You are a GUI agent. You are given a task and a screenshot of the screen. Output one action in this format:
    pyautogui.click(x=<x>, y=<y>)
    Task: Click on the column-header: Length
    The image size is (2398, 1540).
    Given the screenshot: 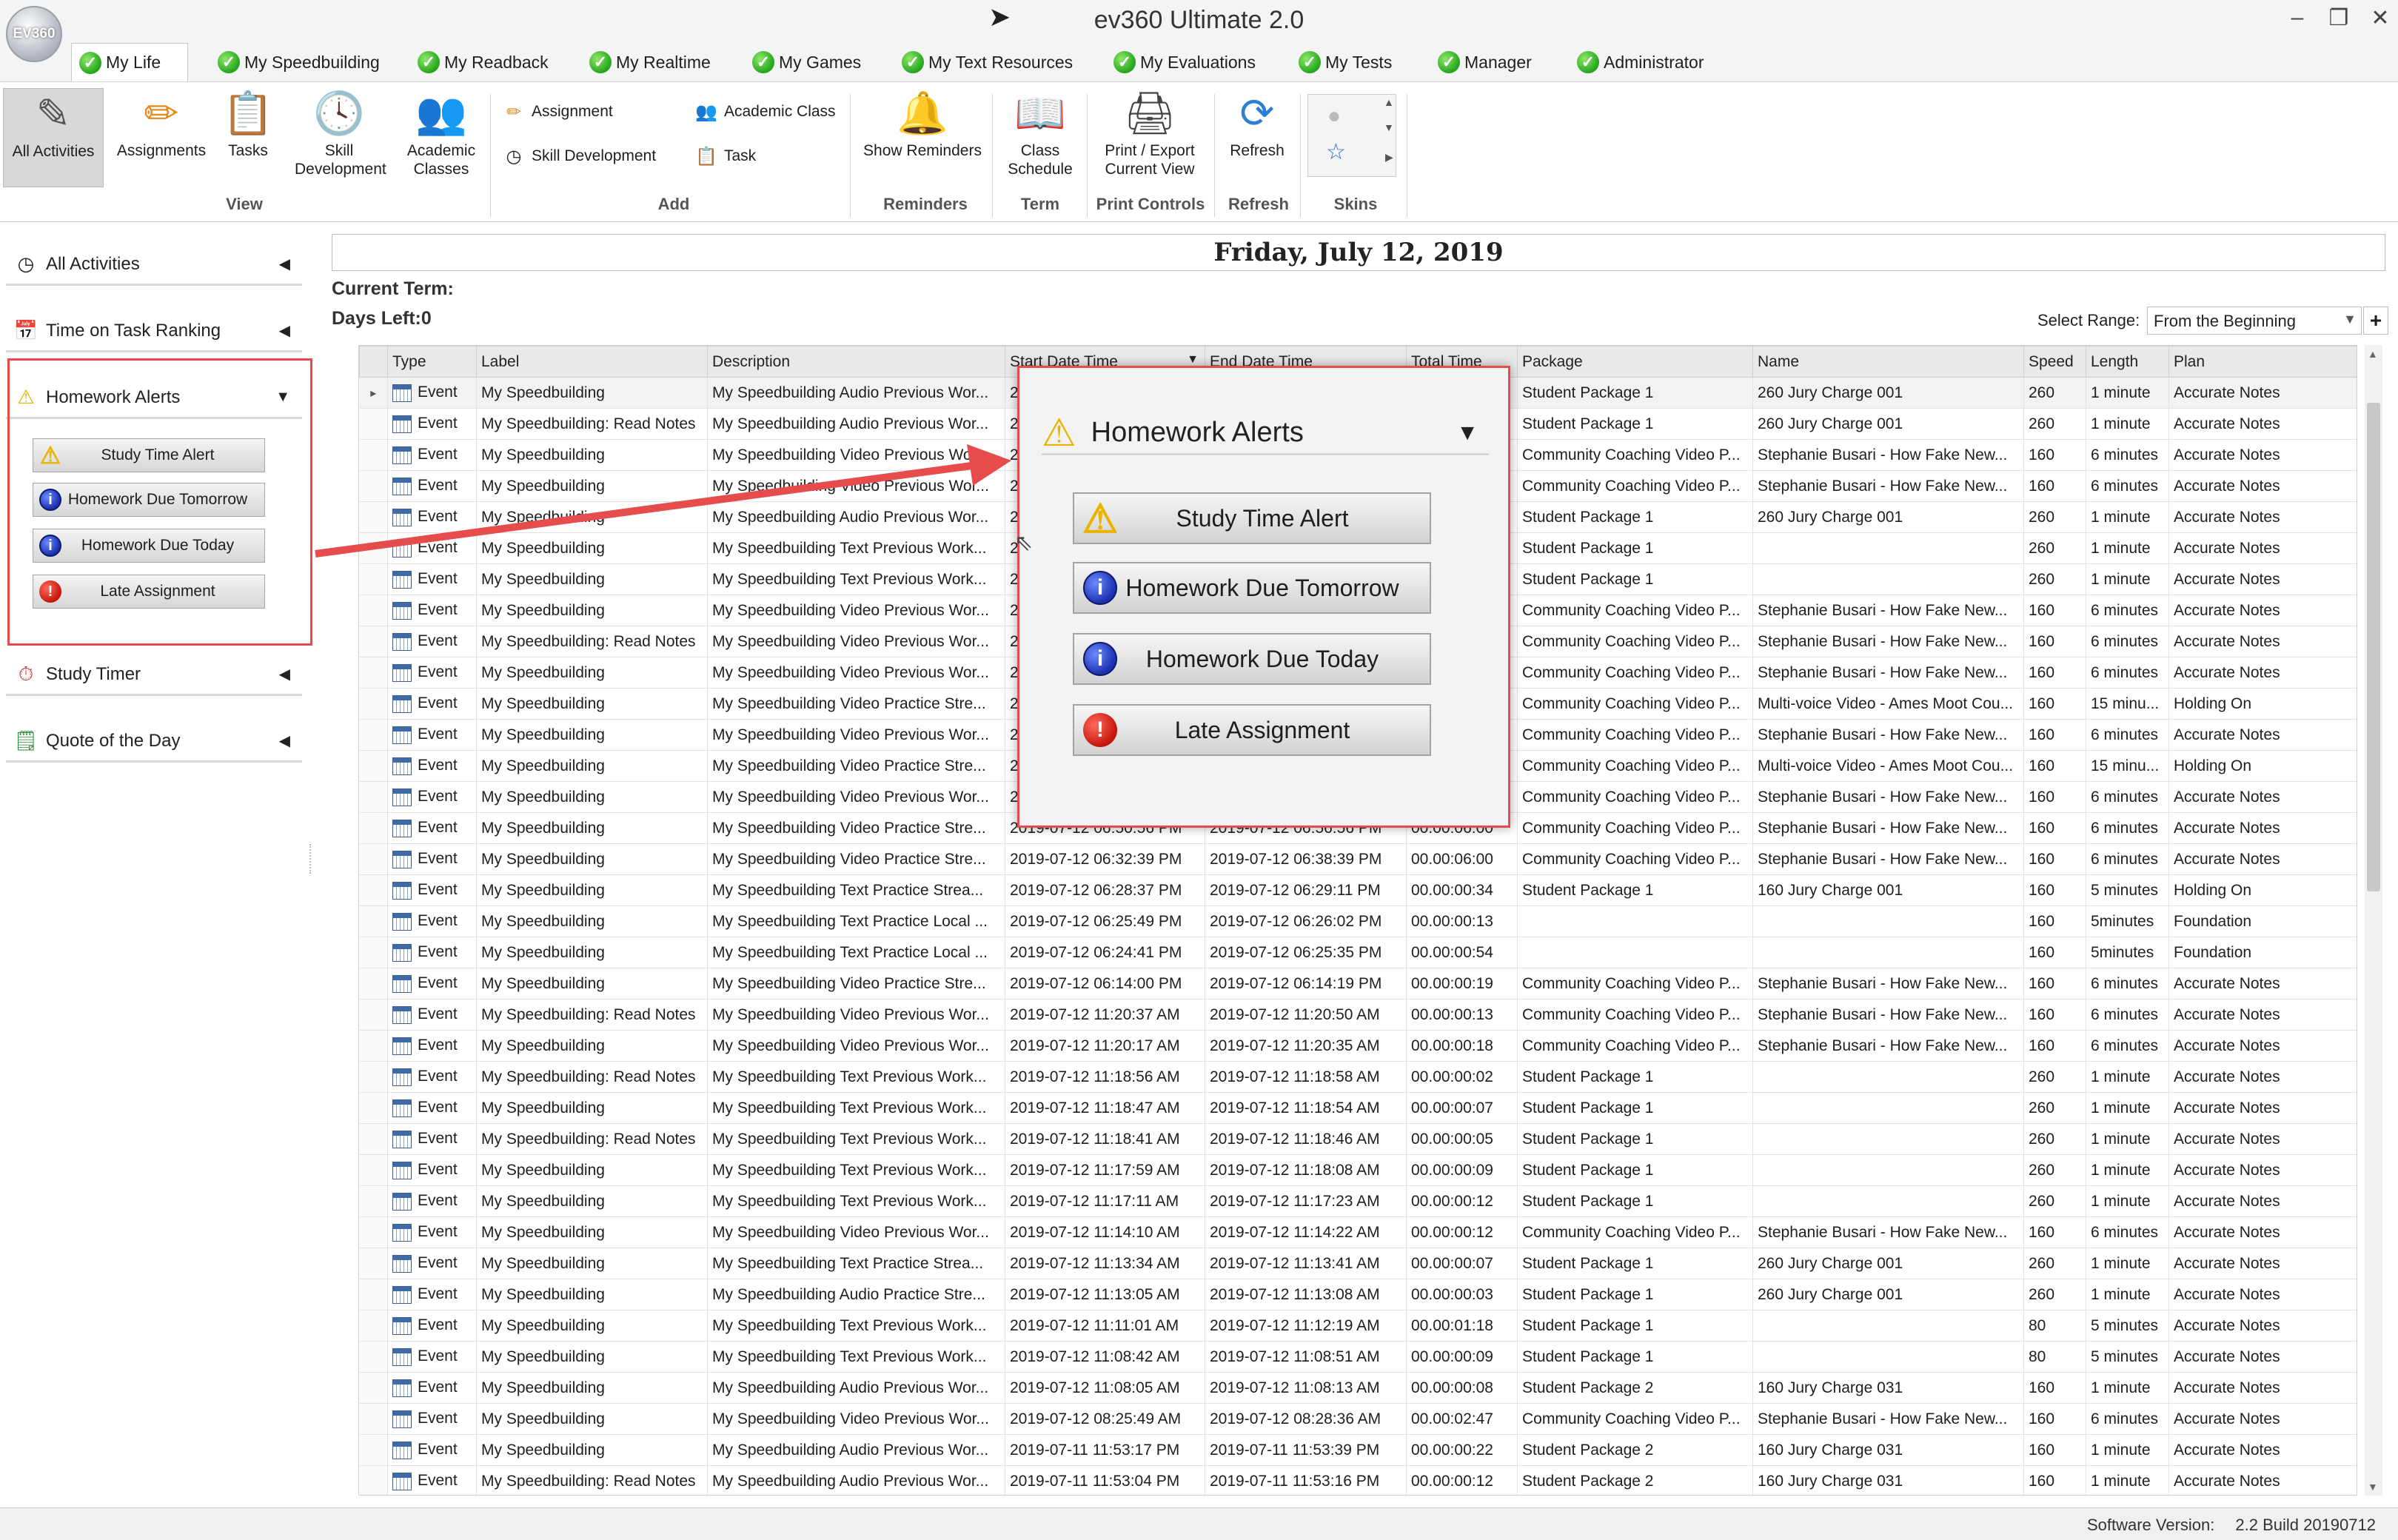 What is the action you would take?
    pyautogui.click(x=2127, y=362)
    